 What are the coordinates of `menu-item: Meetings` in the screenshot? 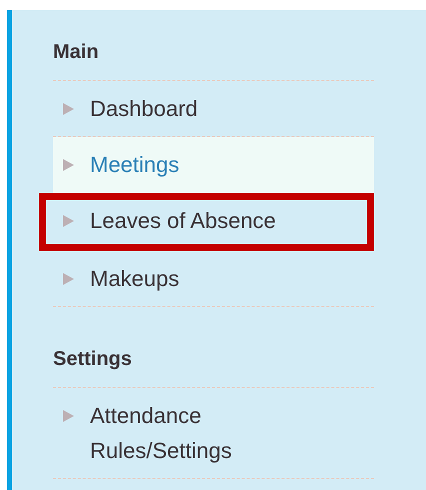 It's located at (213, 165).